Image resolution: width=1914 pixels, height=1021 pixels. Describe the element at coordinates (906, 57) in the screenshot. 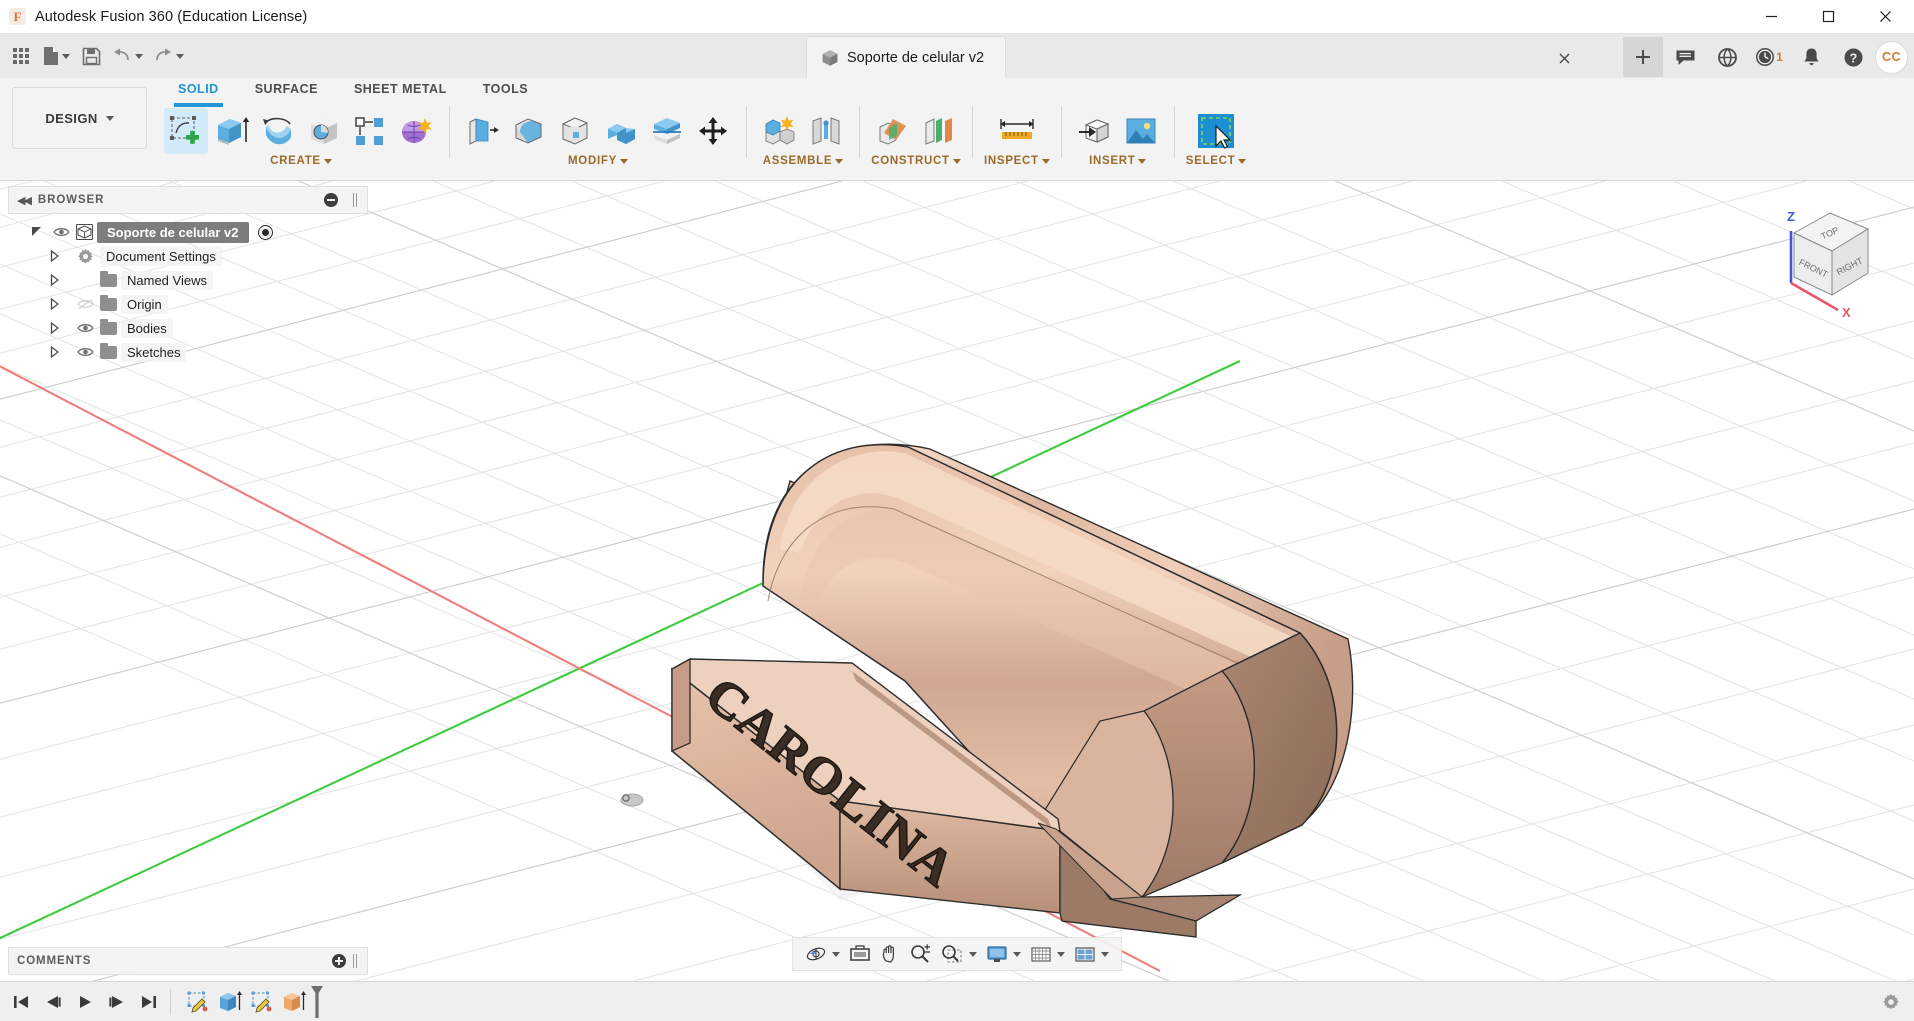

I see `document-tab: Soporte de celular v2` at that location.